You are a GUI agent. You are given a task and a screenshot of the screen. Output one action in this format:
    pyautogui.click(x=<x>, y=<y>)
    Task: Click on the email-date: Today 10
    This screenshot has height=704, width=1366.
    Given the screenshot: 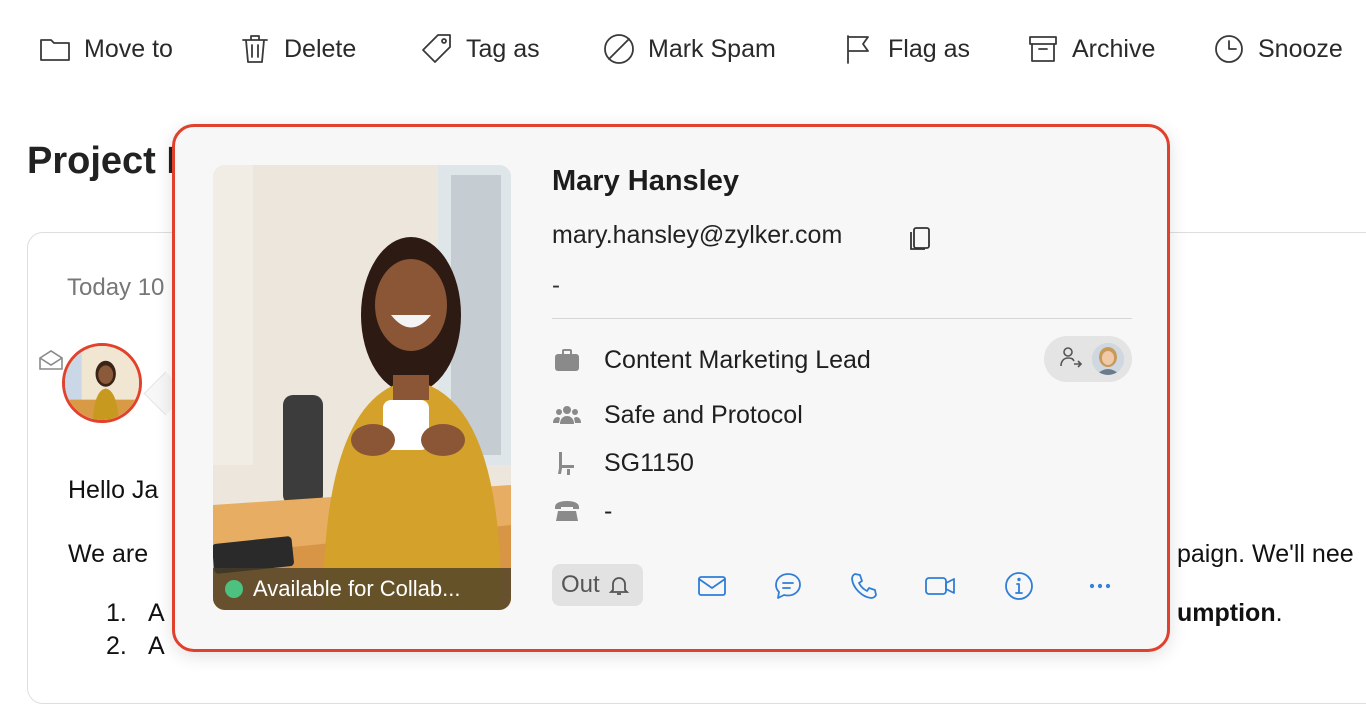 What is the action you would take?
    pyautogui.click(x=116, y=287)
    